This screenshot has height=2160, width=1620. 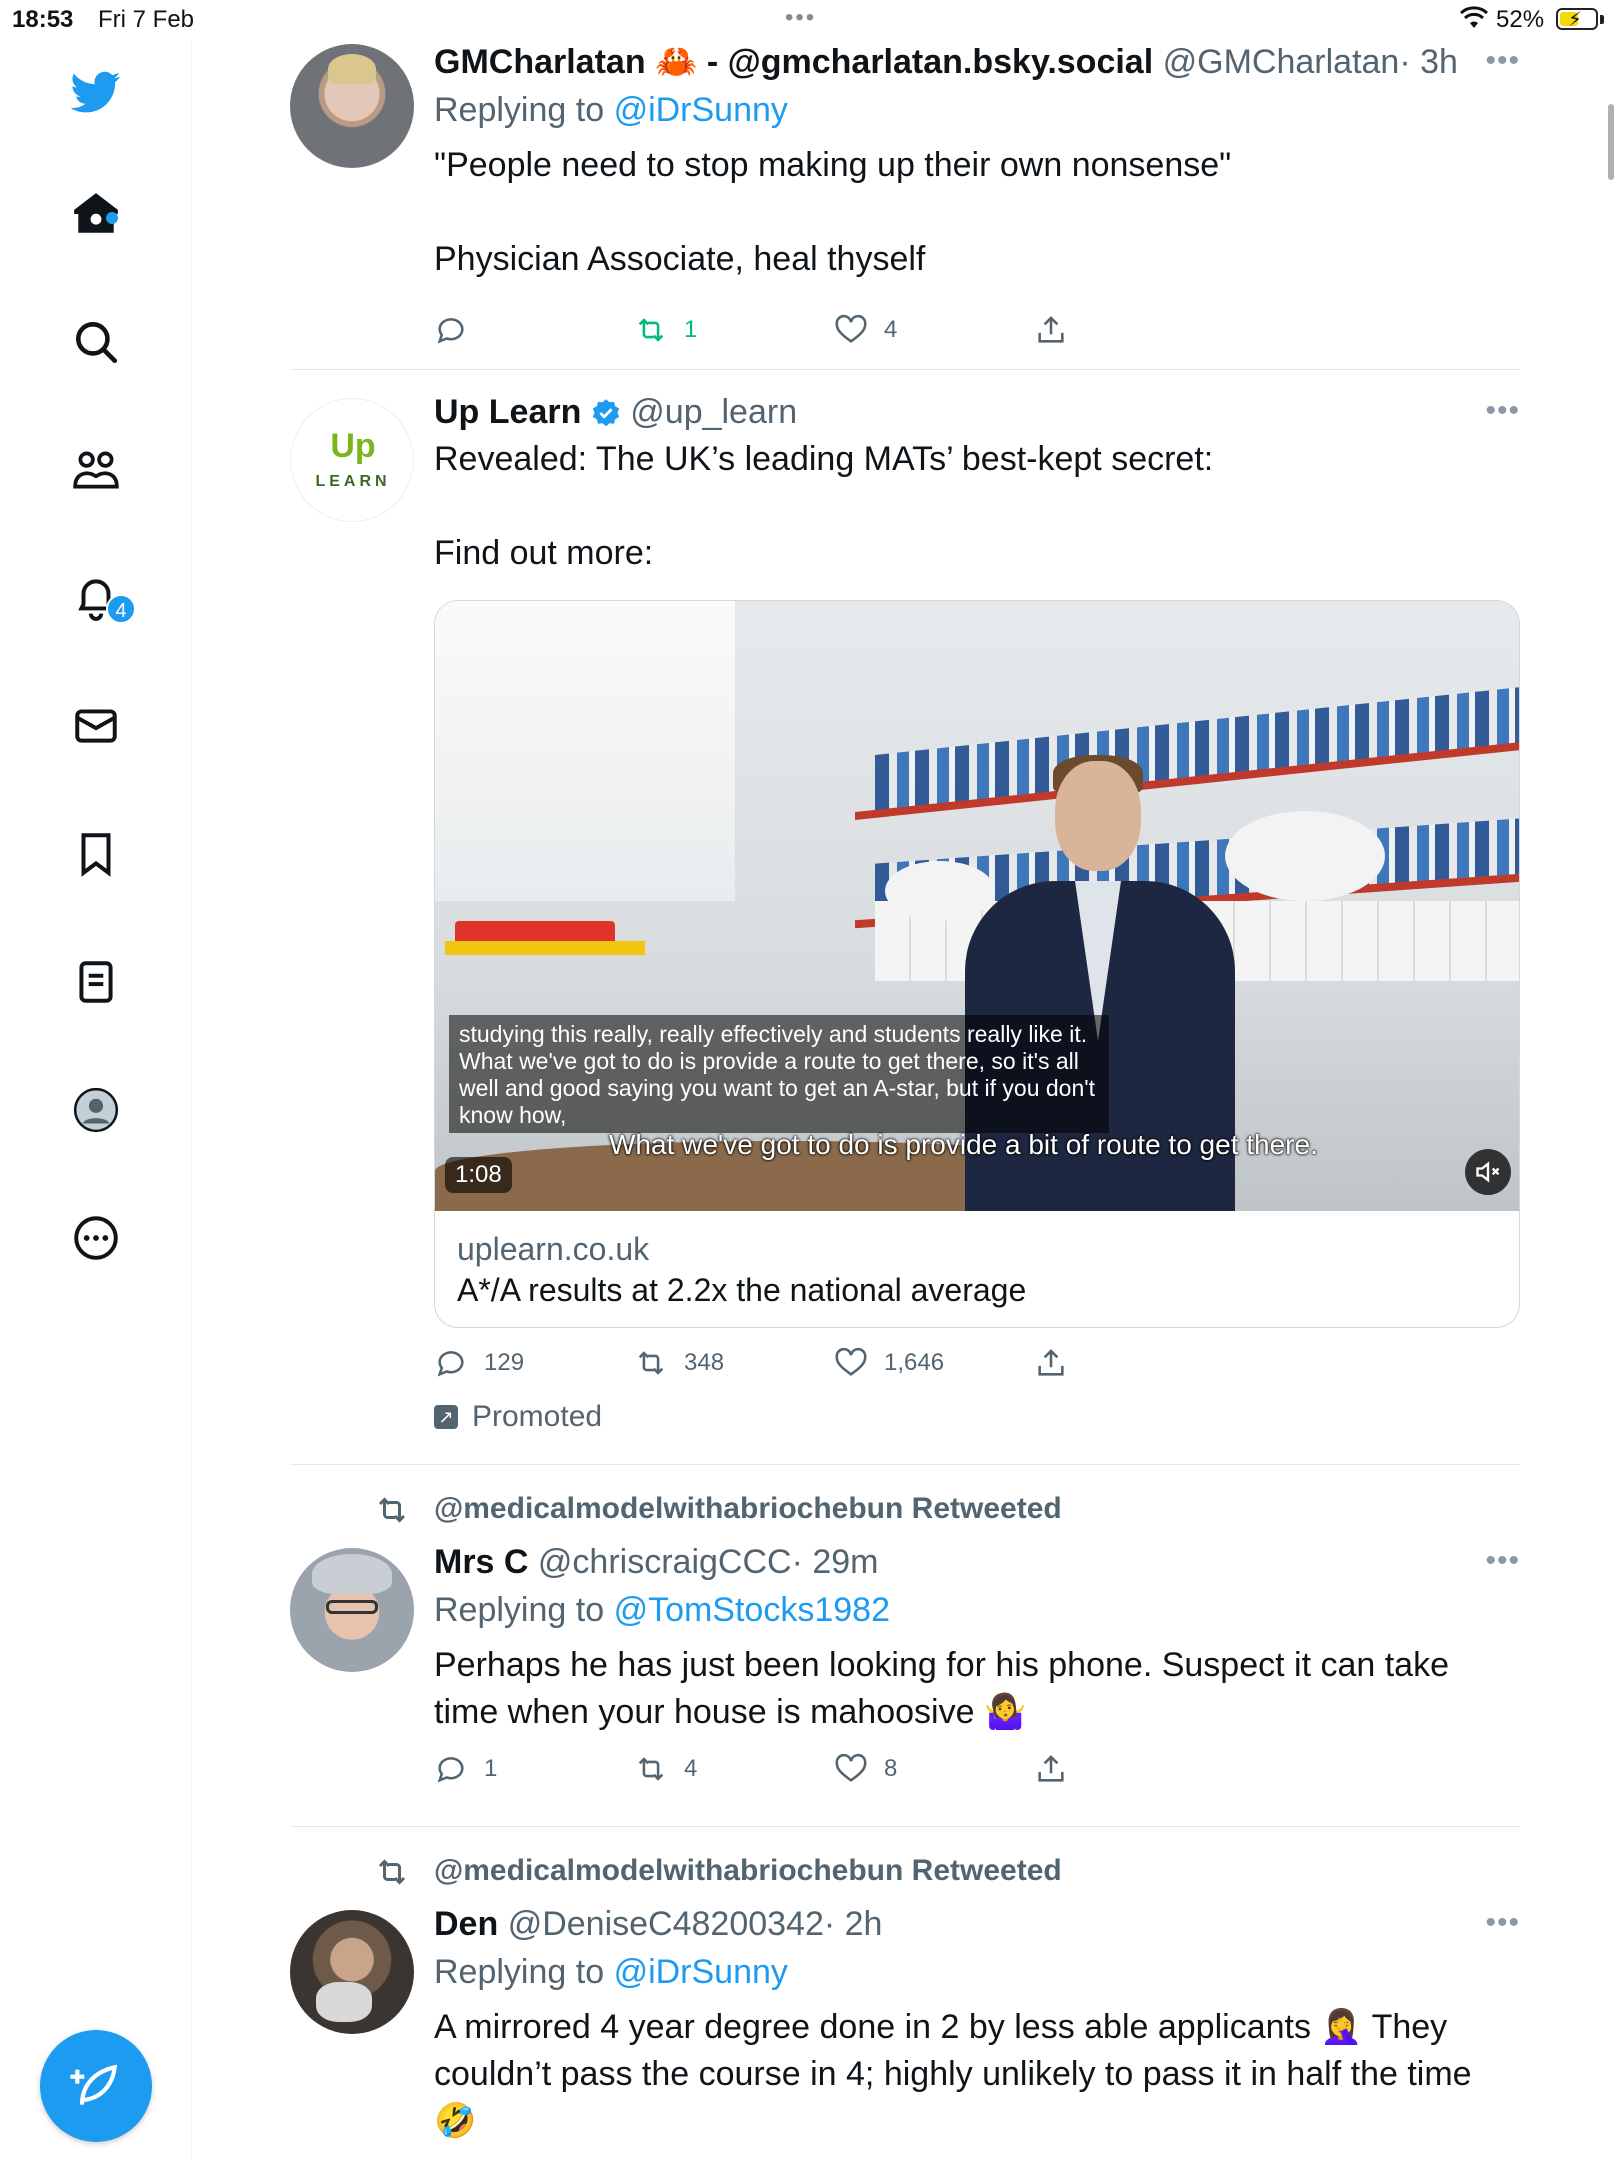 I want to click on like-button: 4, so click(x=865, y=330).